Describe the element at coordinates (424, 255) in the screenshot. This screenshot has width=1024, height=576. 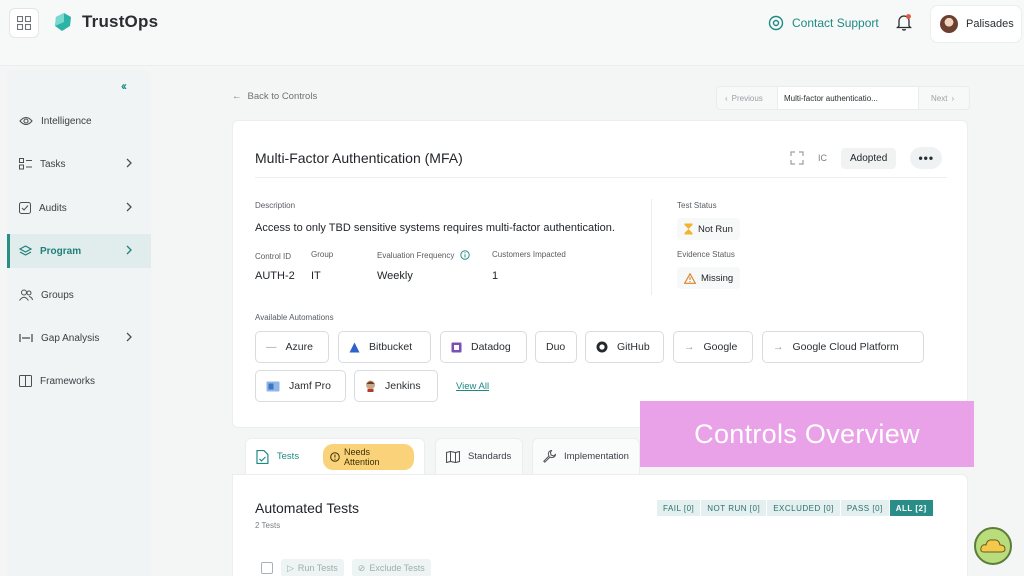
I see `frequency-label-wrap: Evaluation Frequency` at that location.